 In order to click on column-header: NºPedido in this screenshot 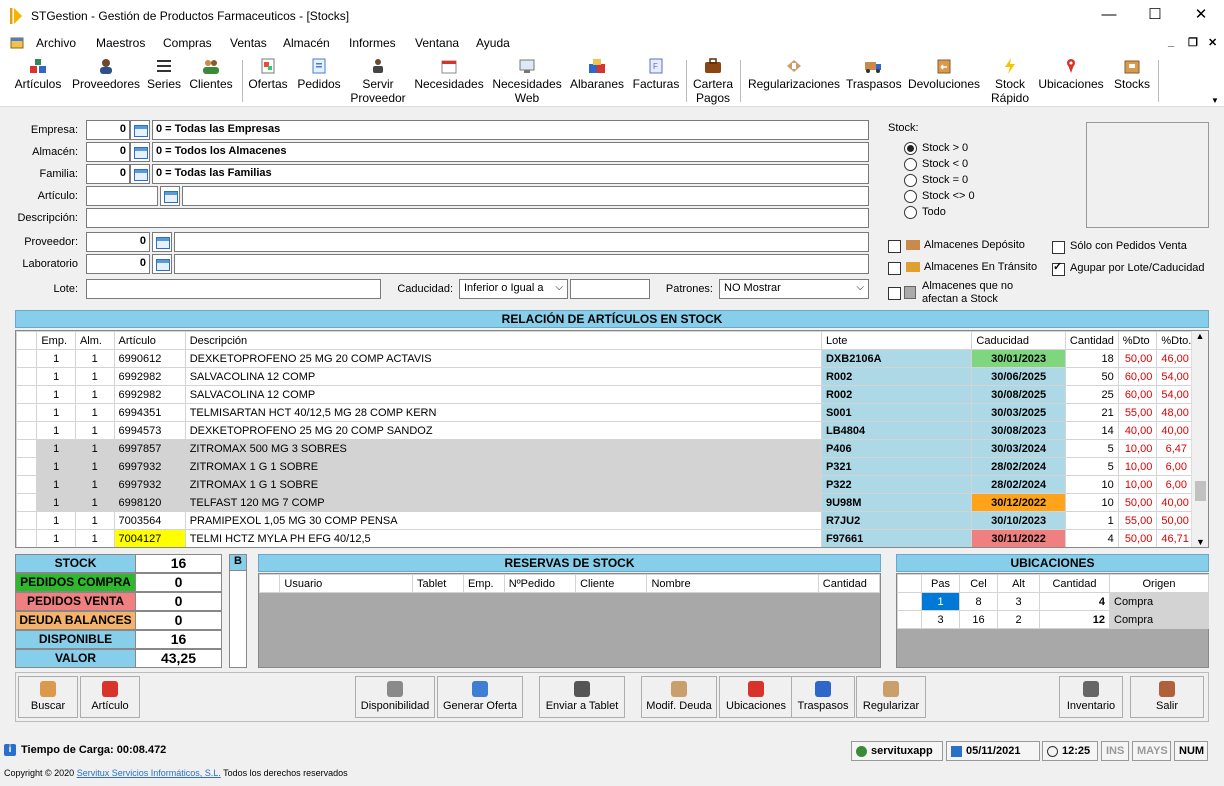, I will do `click(540, 583)`.